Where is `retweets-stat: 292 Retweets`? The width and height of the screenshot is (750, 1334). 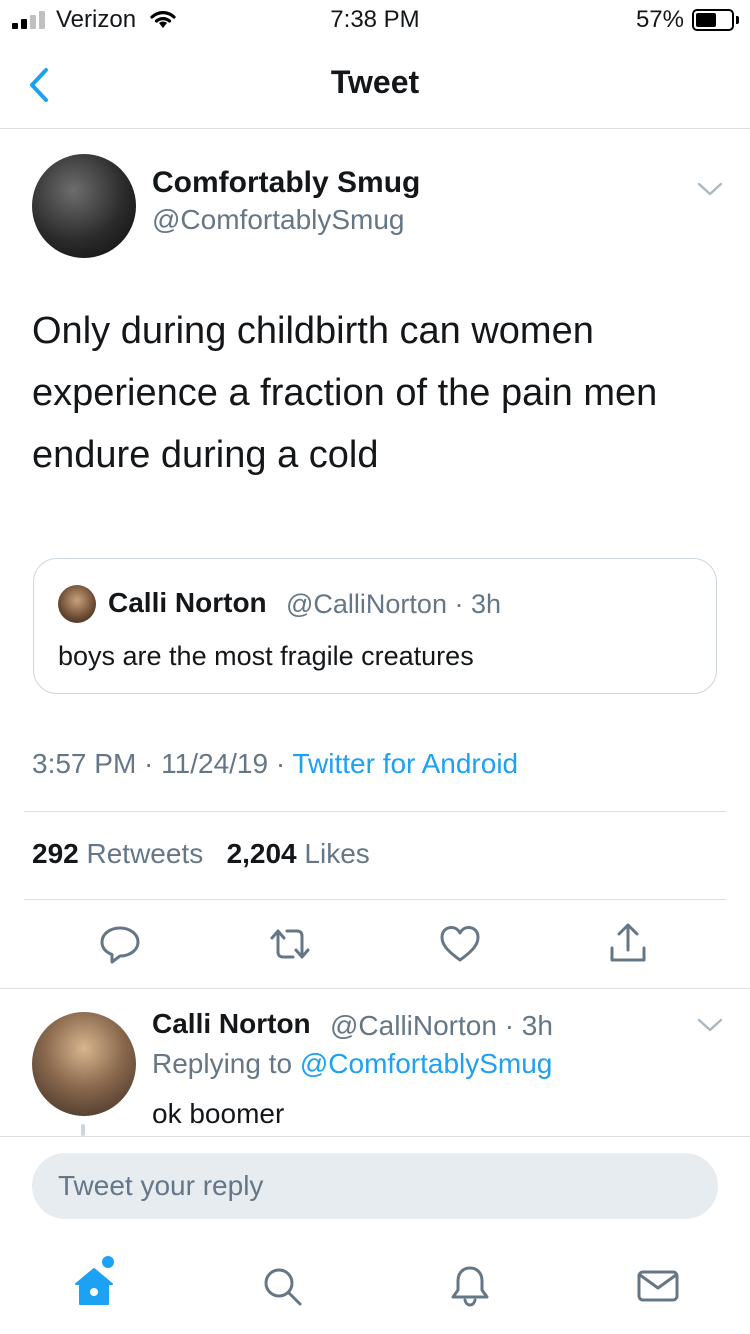
retweets-stat: 292 Retweets is located at coordinates (117, 853).